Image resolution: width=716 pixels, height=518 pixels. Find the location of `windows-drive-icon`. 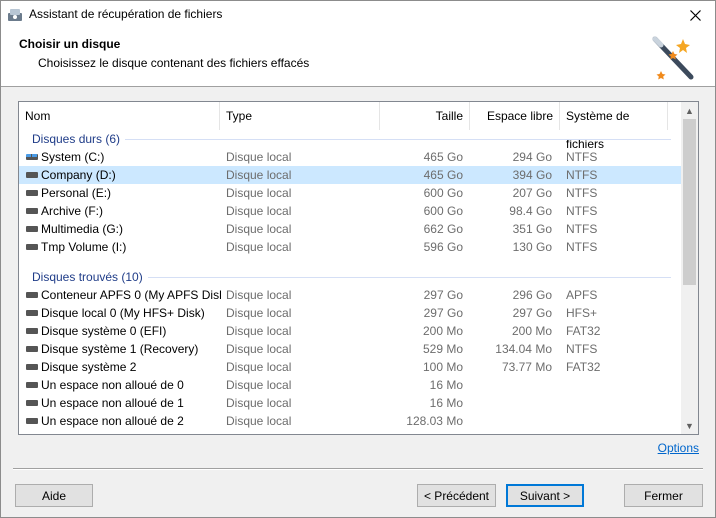

windows-drive-icon is located at coordinates (32, 156).